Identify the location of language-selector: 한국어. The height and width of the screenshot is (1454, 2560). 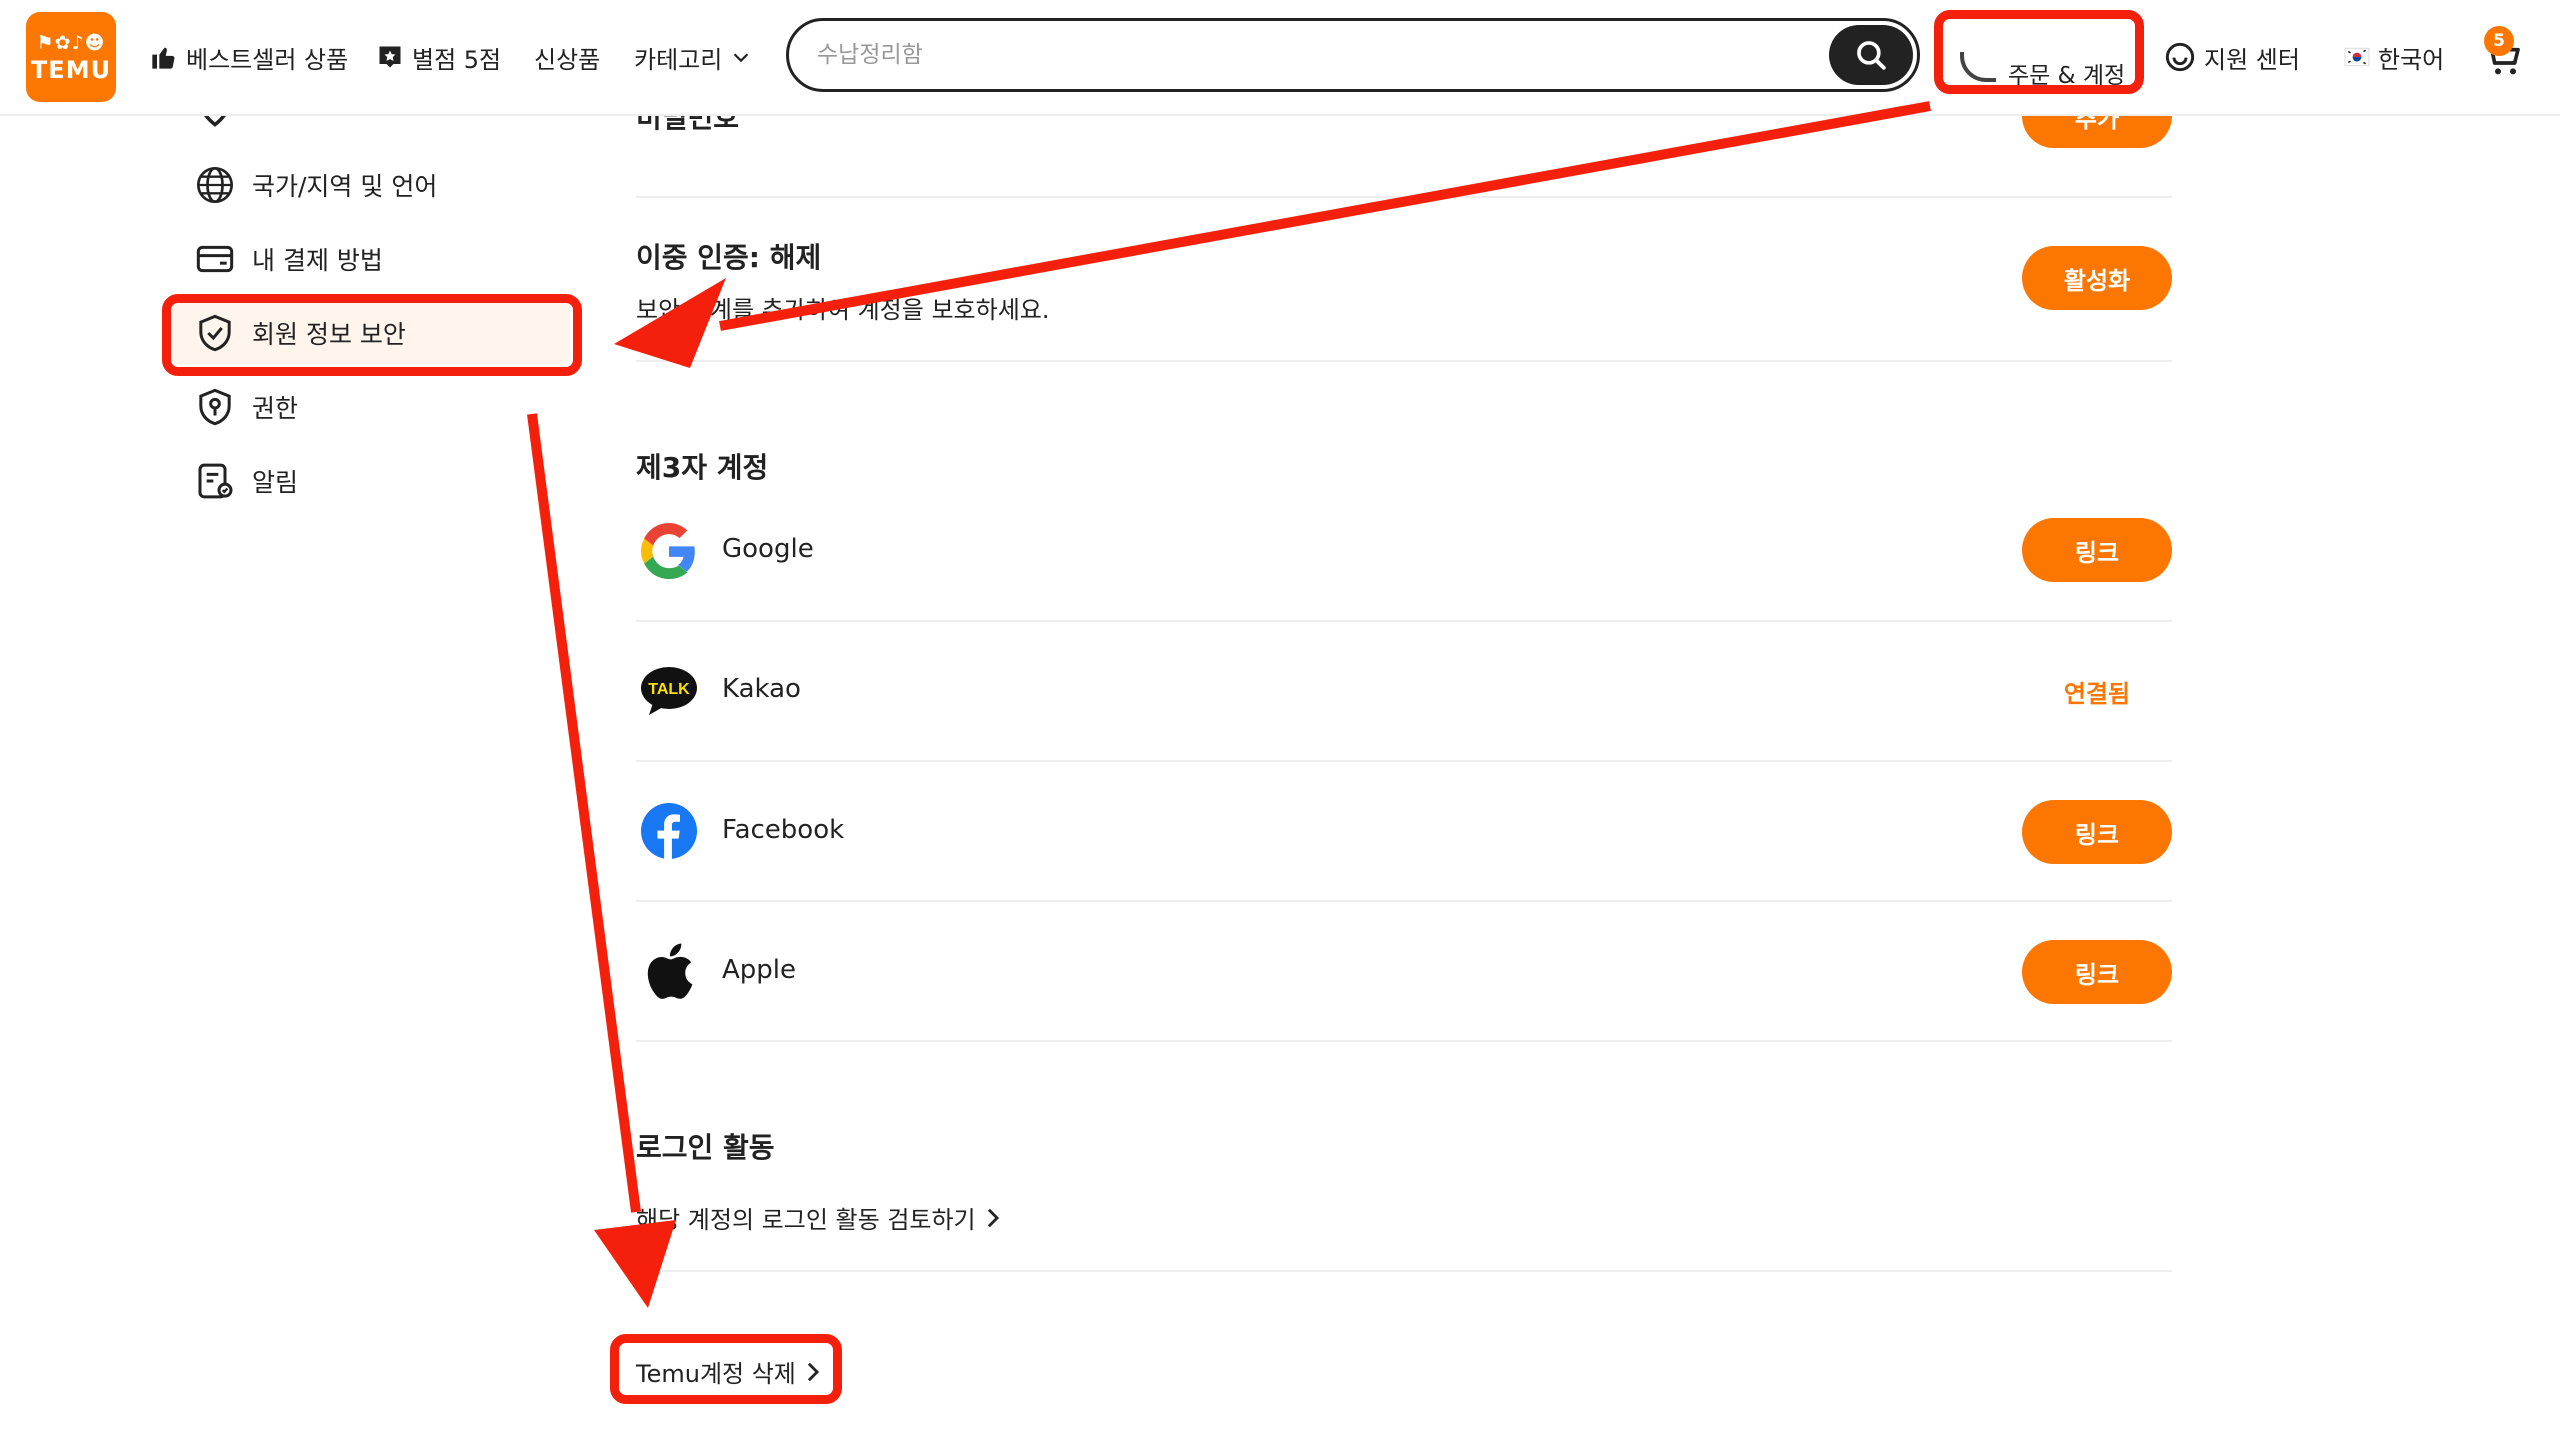
(2394, 57).